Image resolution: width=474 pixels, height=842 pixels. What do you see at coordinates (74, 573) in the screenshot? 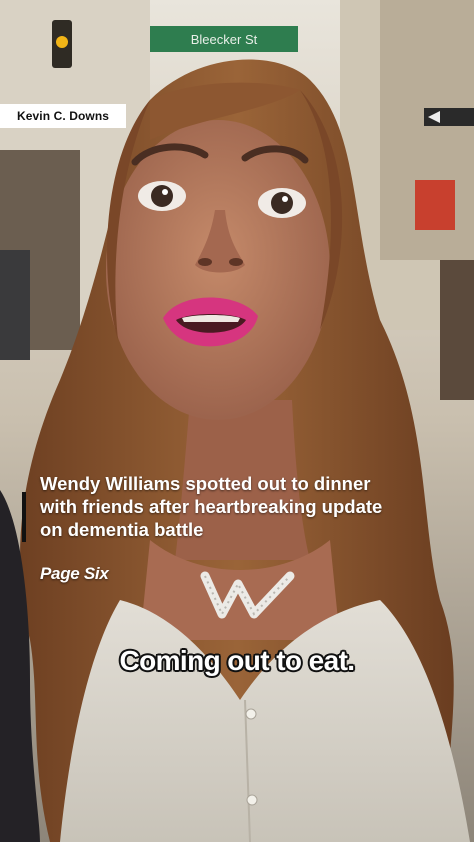
I see `source-label: Page Six` at bounding box center [74, 573].